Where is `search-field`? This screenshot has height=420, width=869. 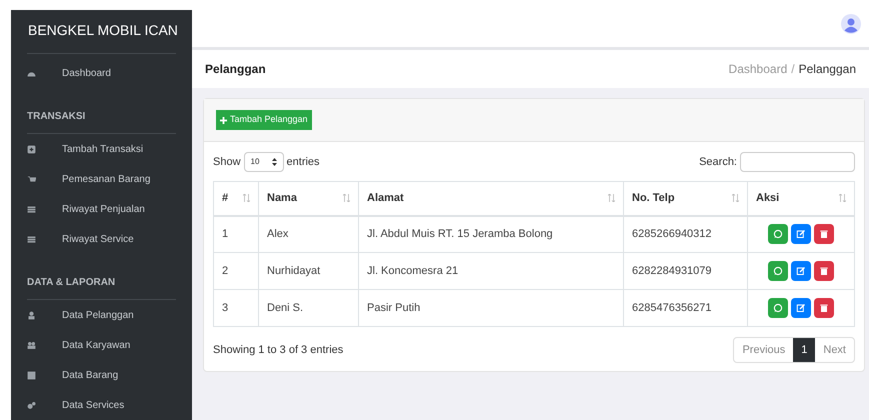 search-field is located at coordinates (797, 162).